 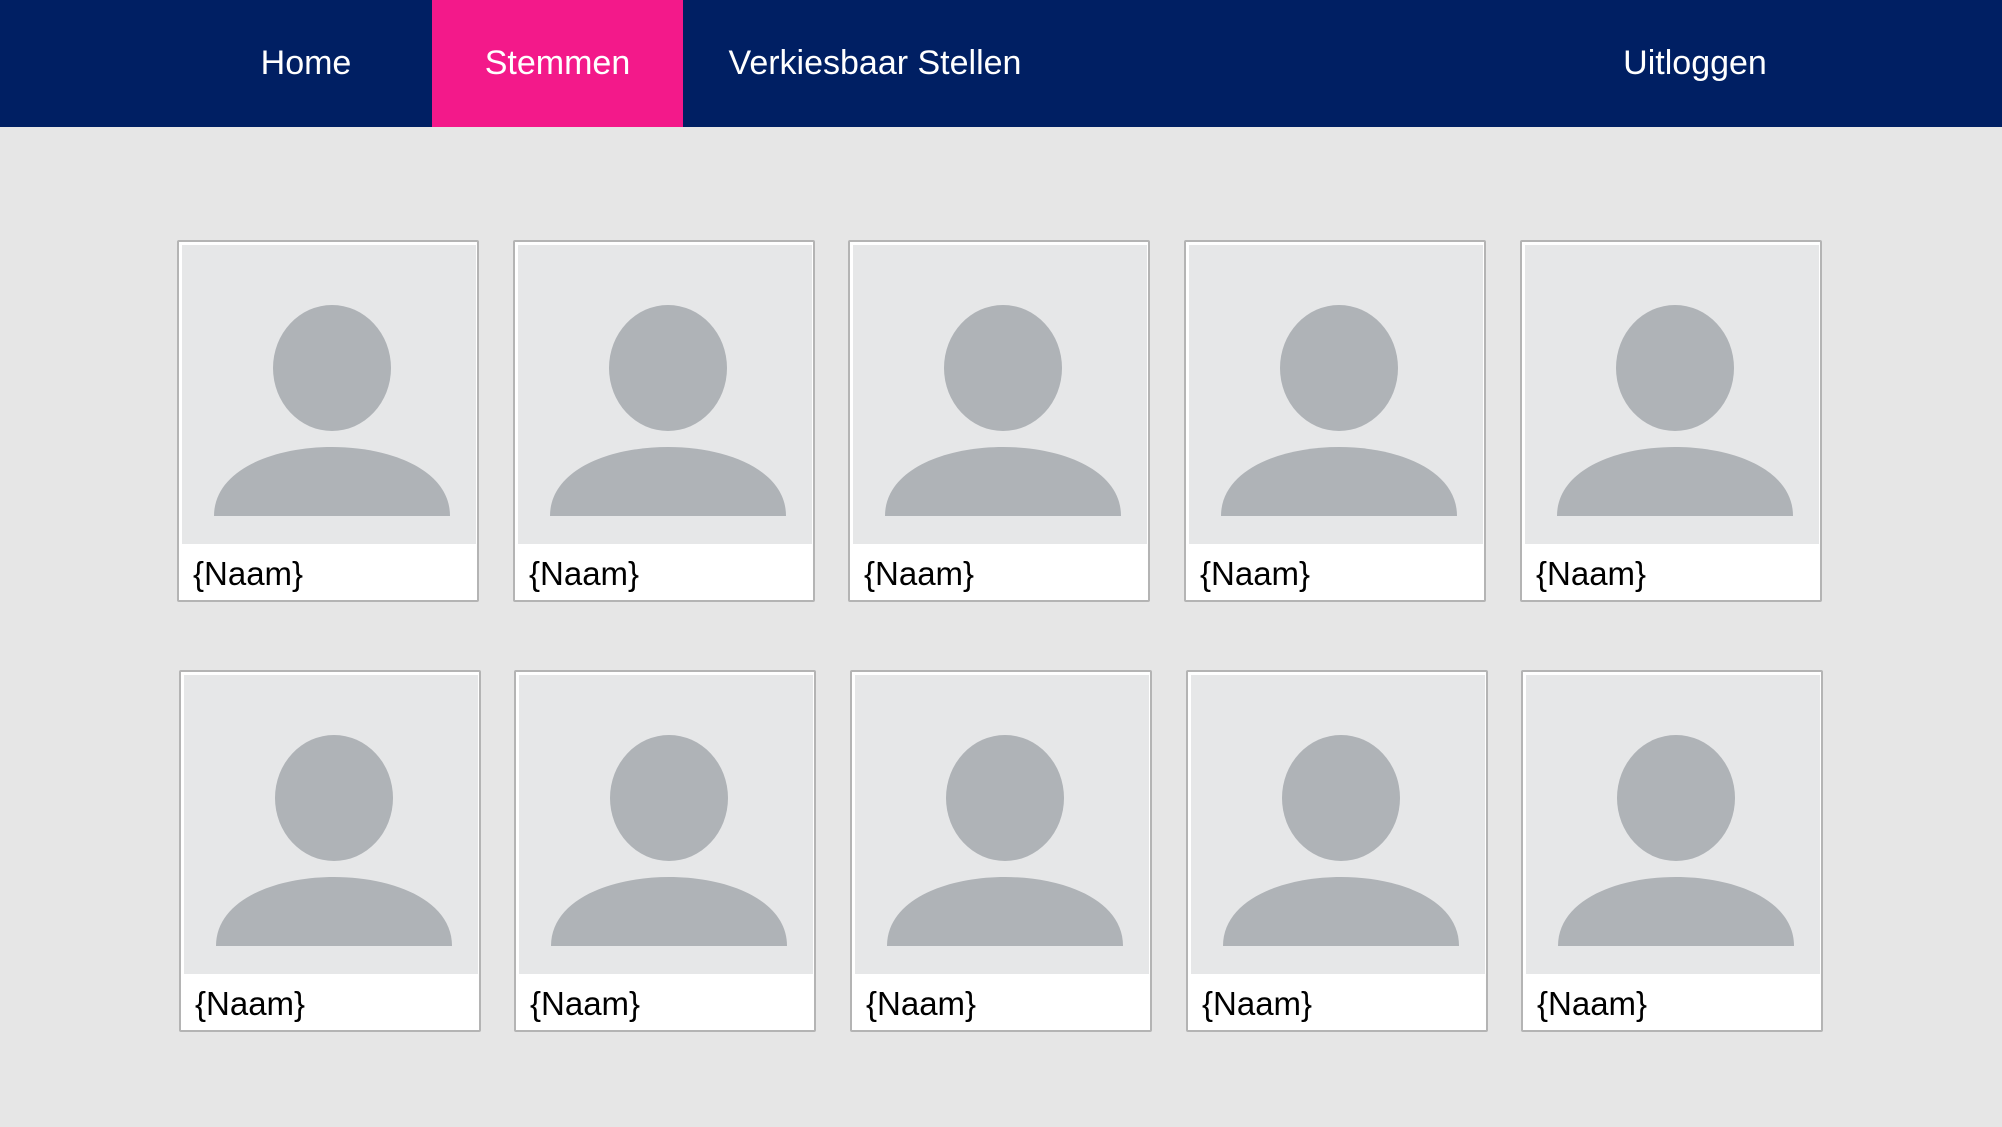 What do you see at coordinates (1695, 63) in the screenshot?
I see `nav-logout: Uitloggen` at bounding box center [1695, 63].